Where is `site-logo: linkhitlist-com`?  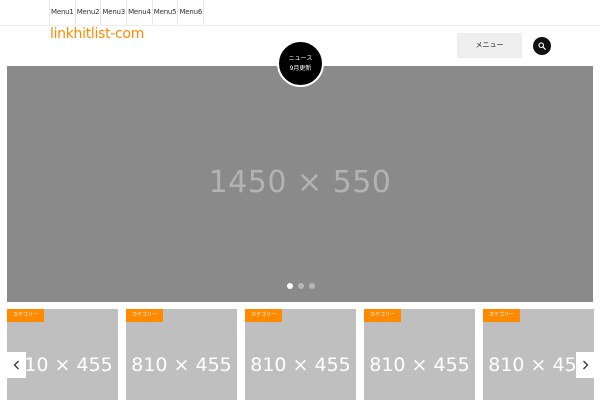 site-logo: linkhitlist-com is located at coordinates (97, 34).